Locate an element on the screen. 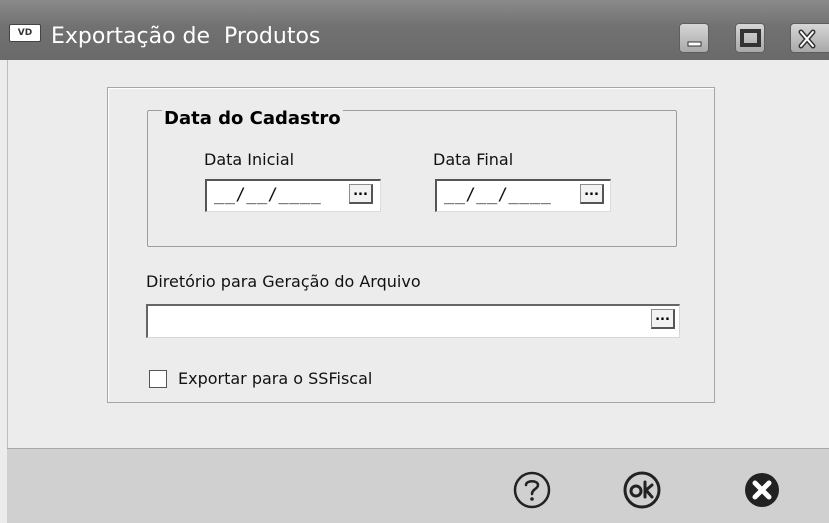 This screenshot has height=523, width=829. maximize-icon is located at coordinates (750, 38).